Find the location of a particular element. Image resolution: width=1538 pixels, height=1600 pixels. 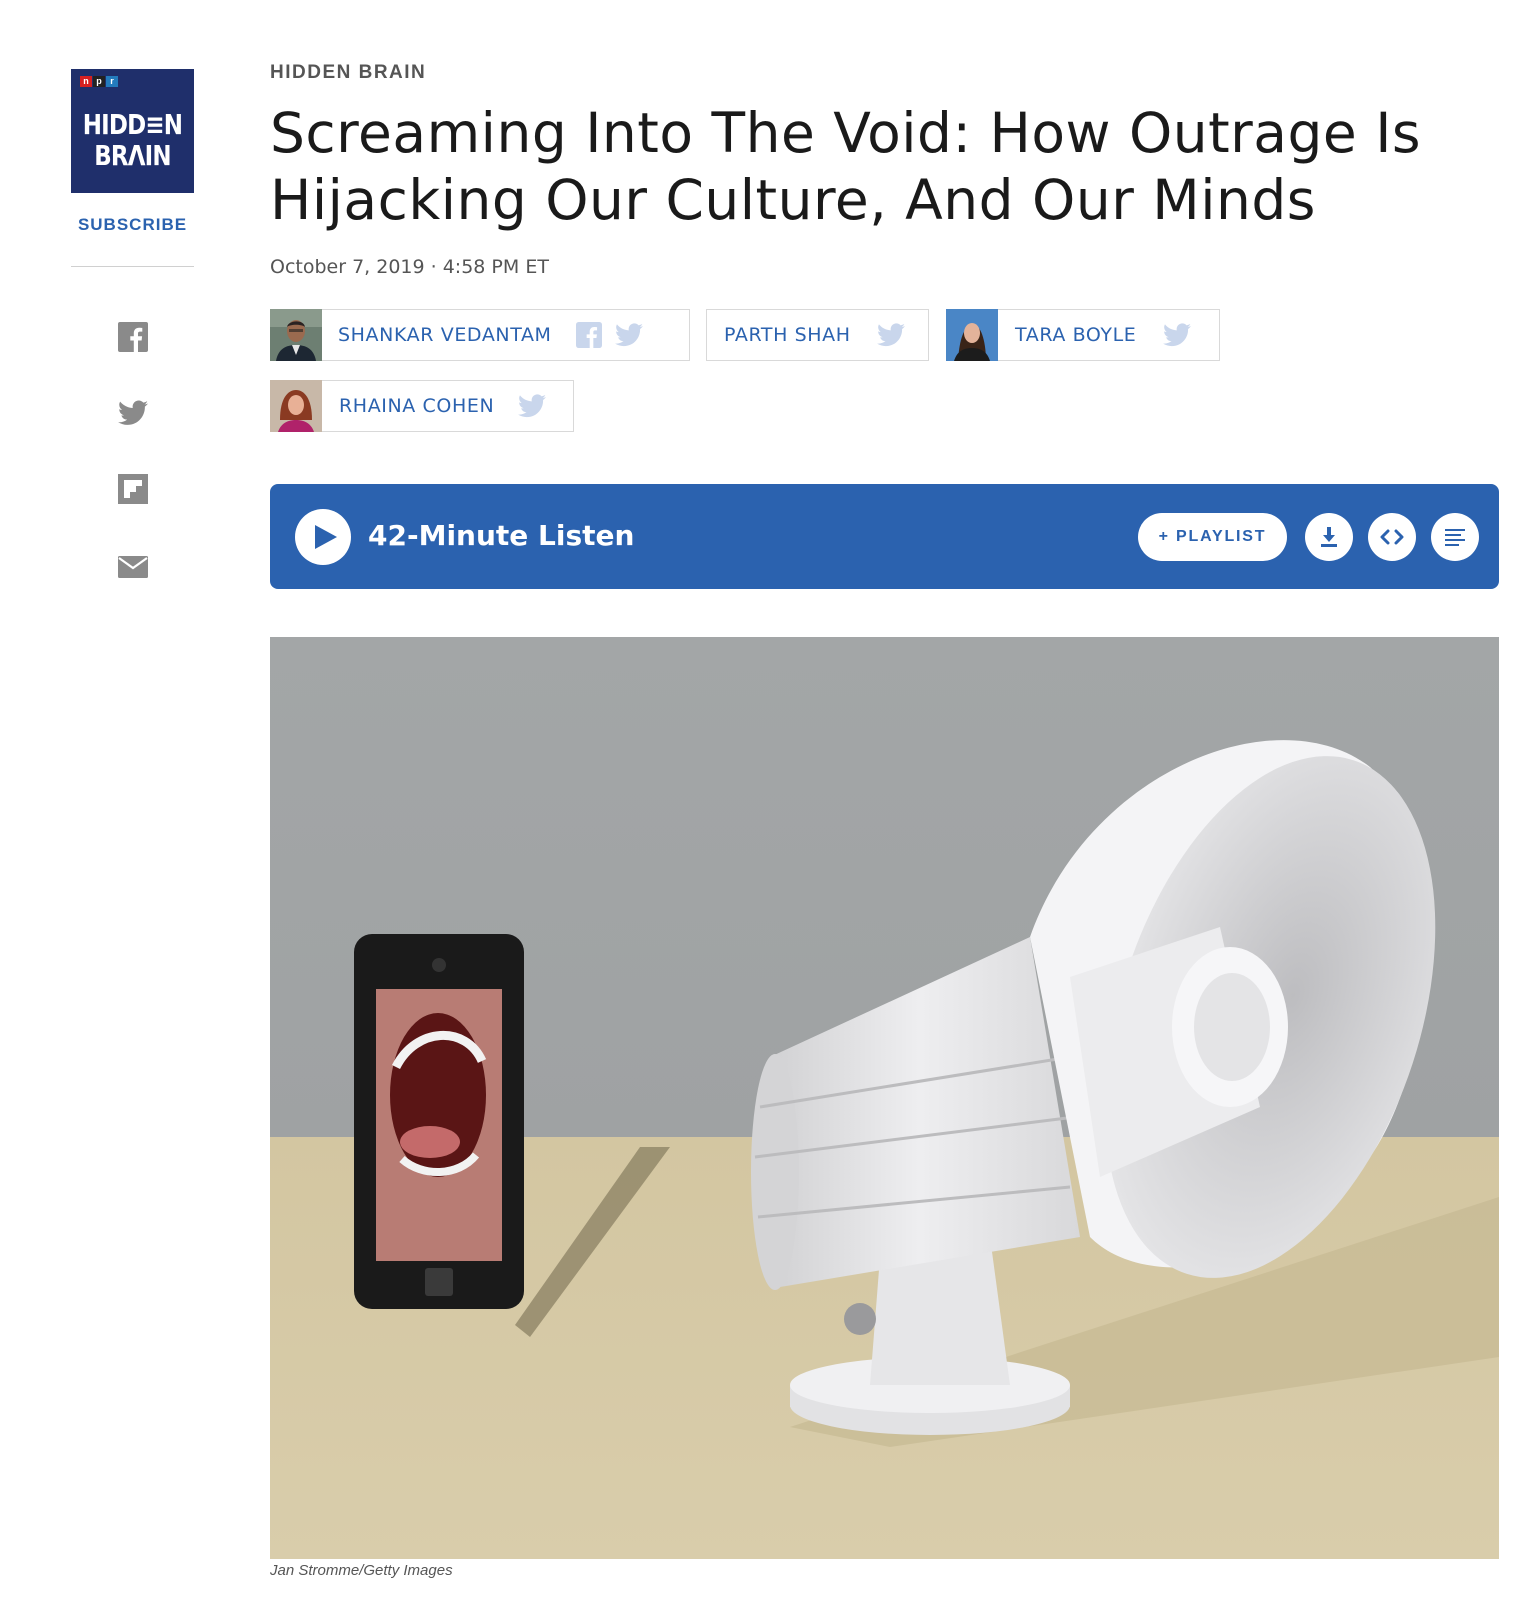

facebook-share-button is located at coordinates (133, 337).